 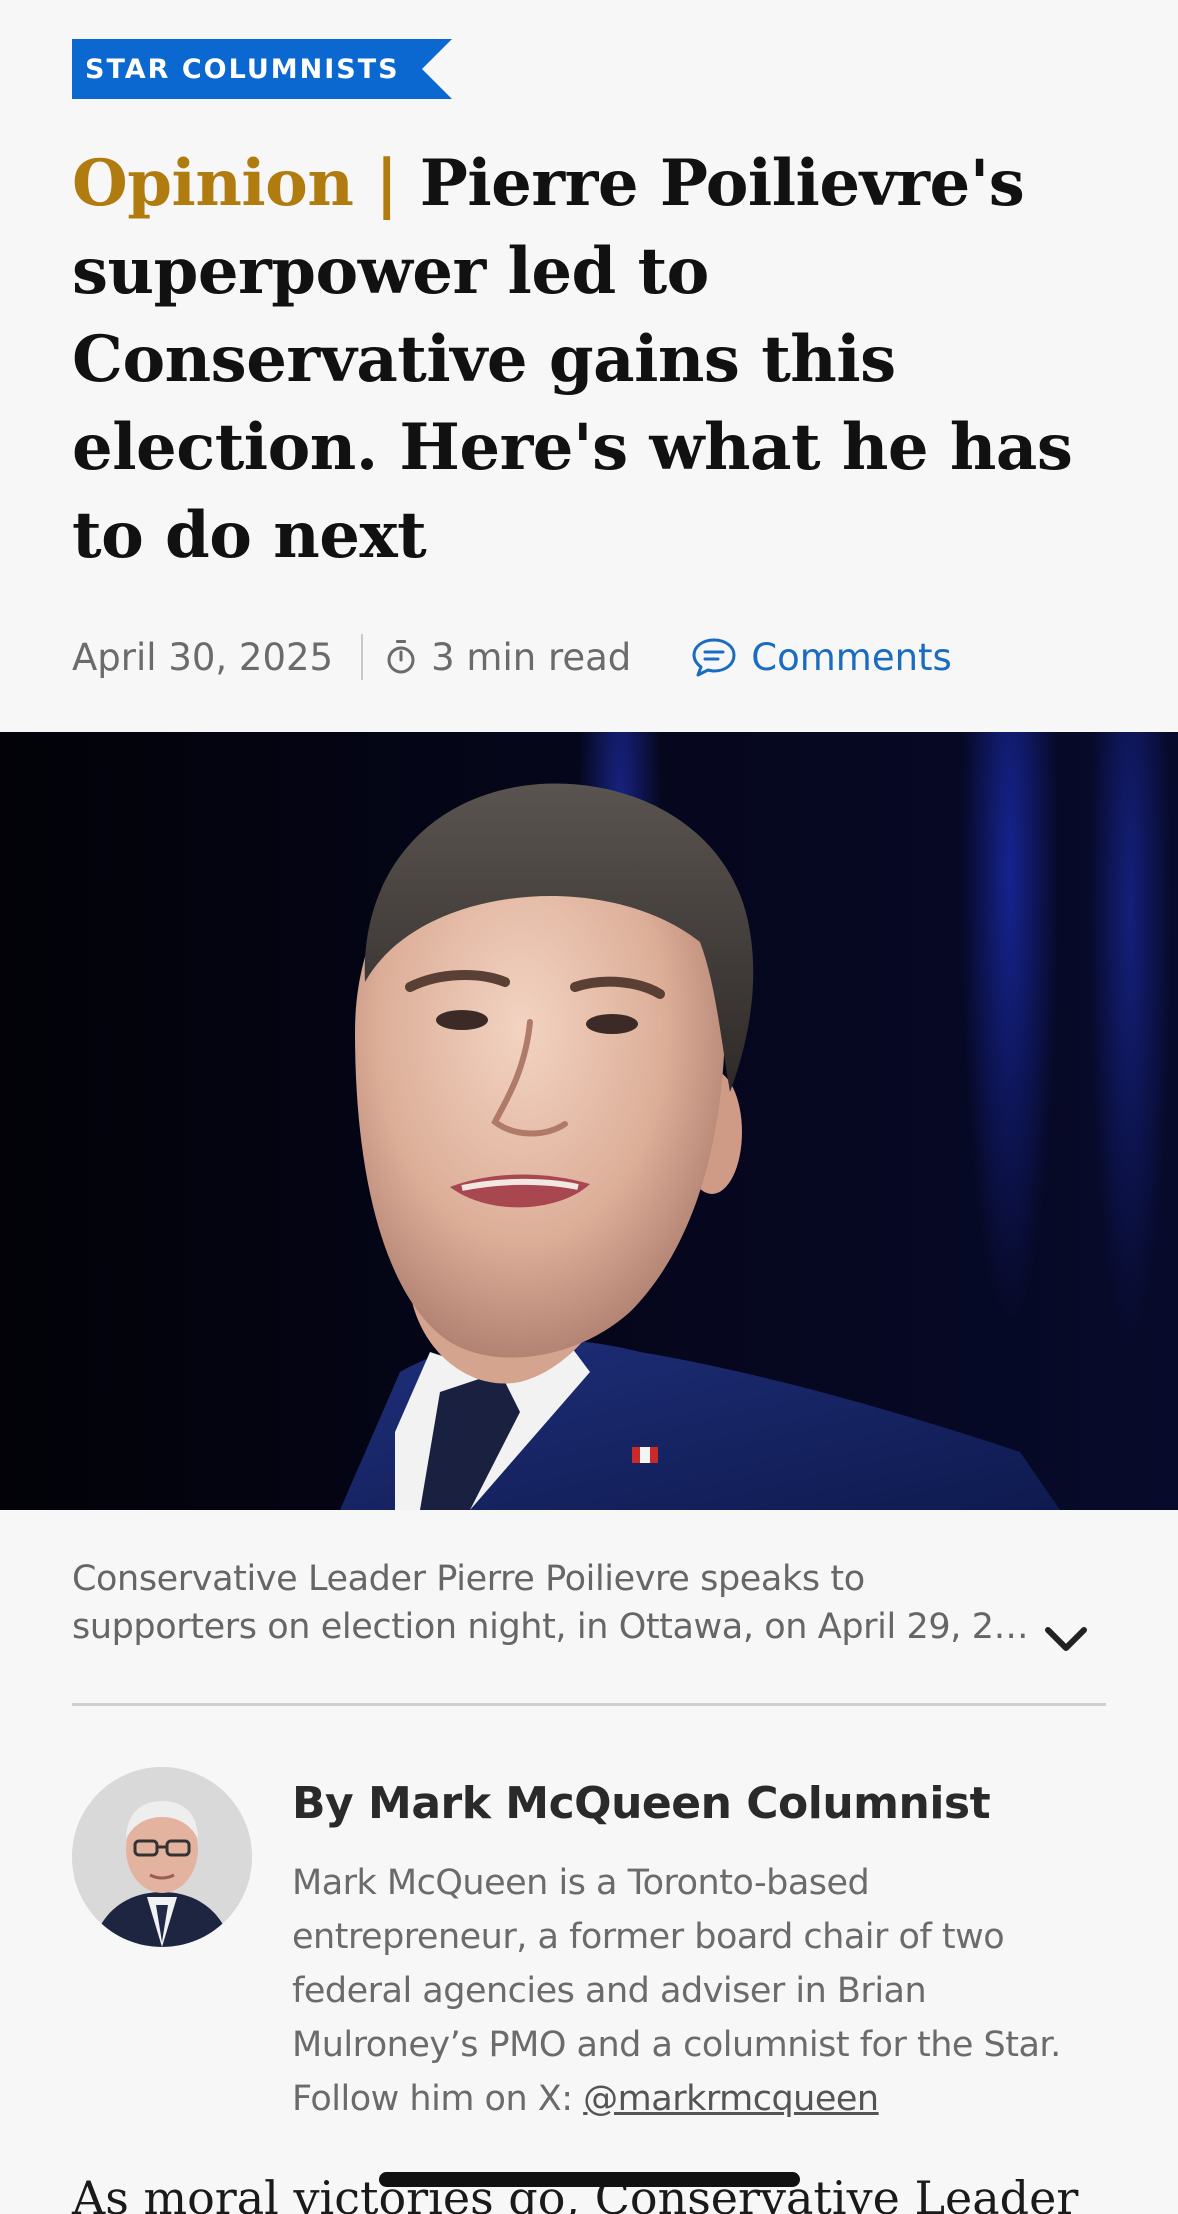 I want to click on publish-date: April 30, 2025, so click(x=203, y=657).